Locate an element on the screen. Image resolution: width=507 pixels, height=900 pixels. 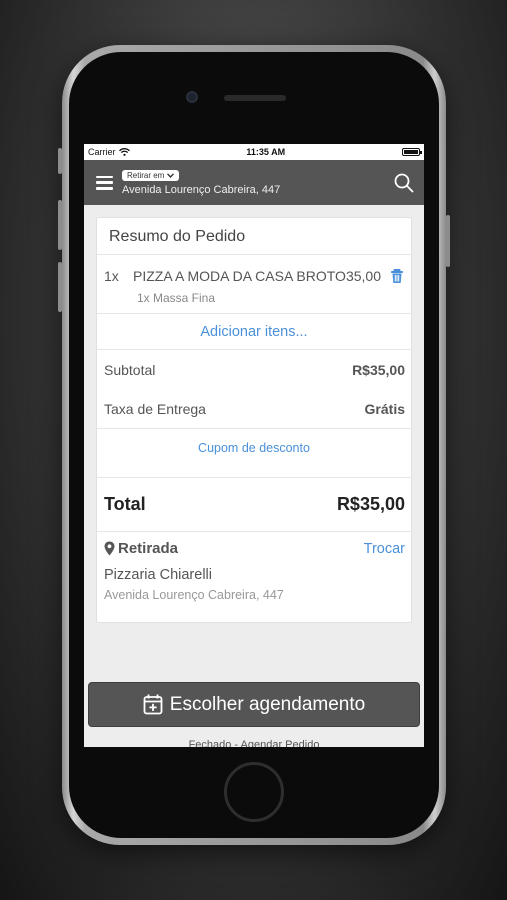
volume-down-button is located at coordinates (60, 287).